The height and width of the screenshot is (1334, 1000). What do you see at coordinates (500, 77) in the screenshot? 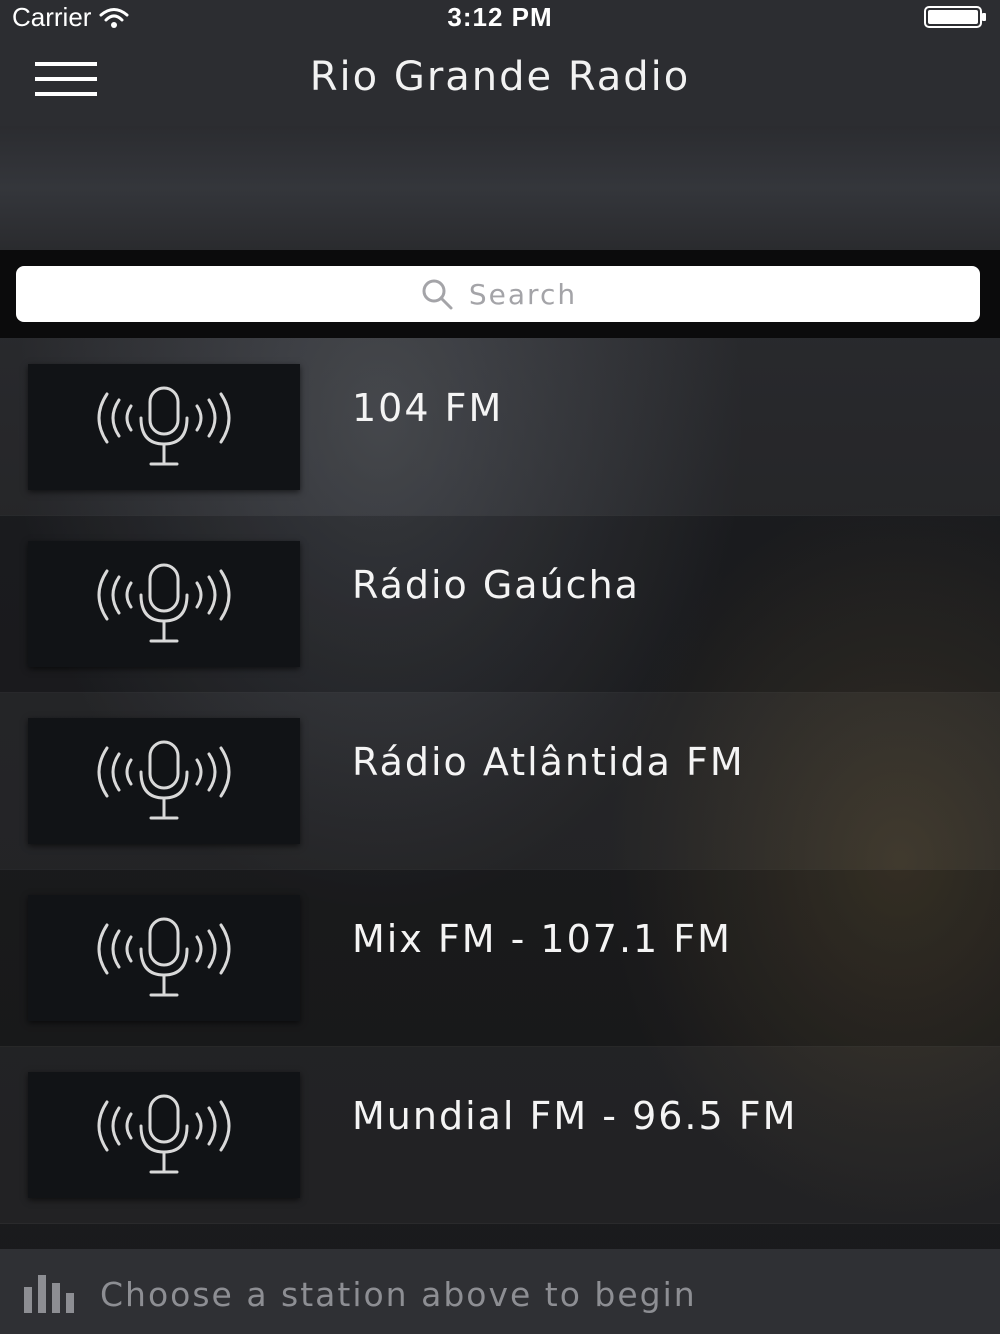
I see `page-title: Rio Grande Radio` at bounding box center [500, 77].